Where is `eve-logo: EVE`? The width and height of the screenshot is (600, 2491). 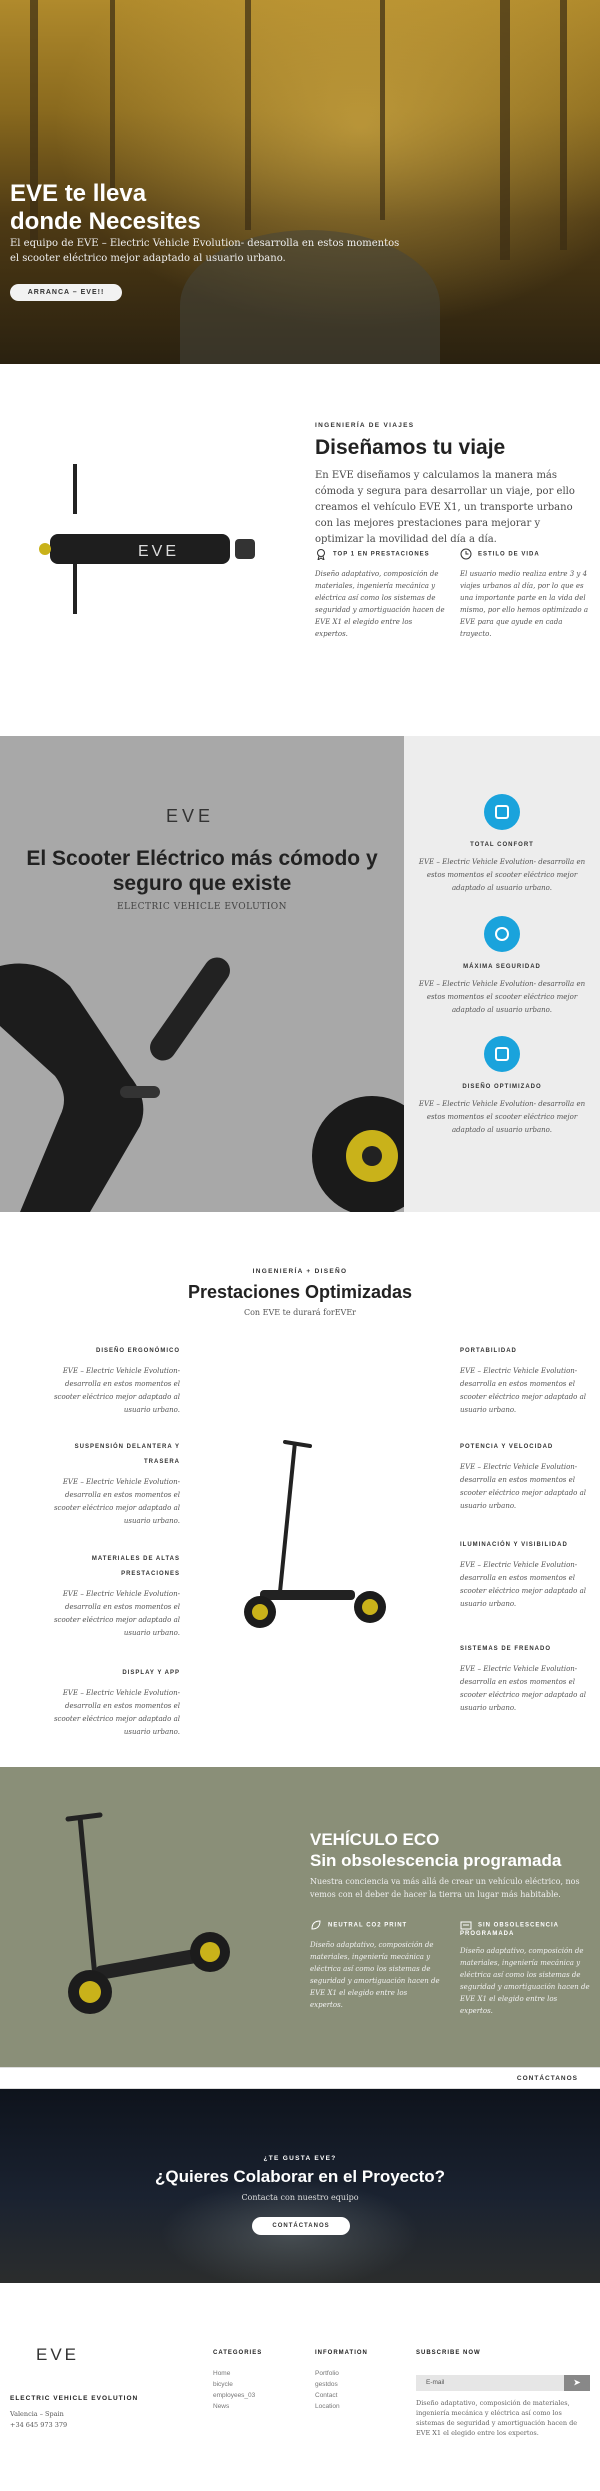
eve-logo: EVE is located at coordinates (190, 816).